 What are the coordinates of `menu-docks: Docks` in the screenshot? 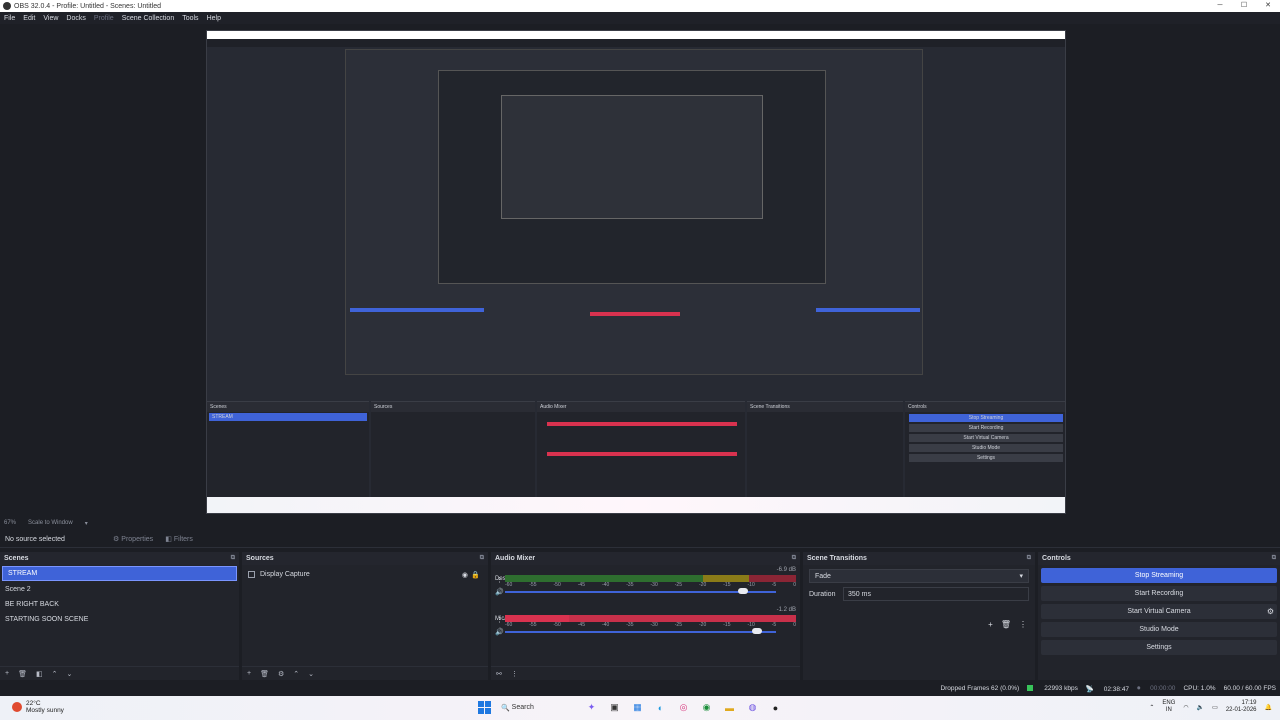 It's located at (75, 18).